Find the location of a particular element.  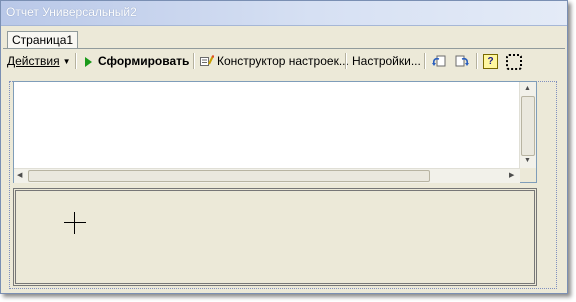

title-bar: Отчет Универсальный2 is located at coordinates (284, 13).